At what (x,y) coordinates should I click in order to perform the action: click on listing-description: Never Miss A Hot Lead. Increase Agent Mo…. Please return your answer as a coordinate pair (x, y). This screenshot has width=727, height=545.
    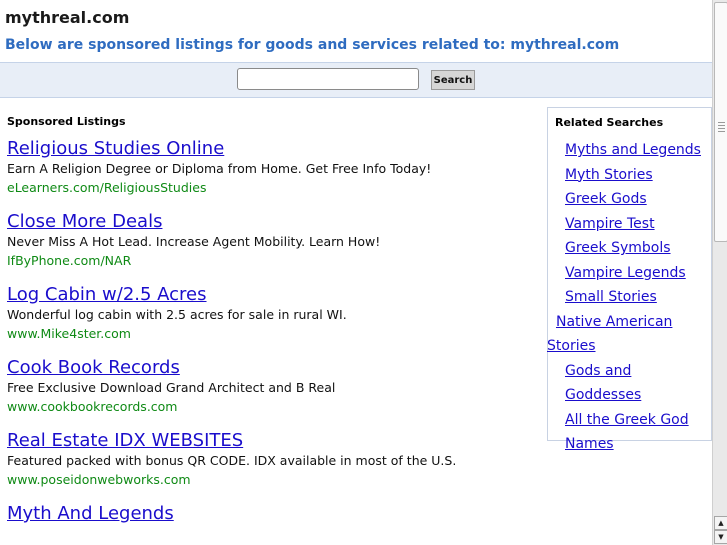
    Looking at the image, I should click on (194, 241).